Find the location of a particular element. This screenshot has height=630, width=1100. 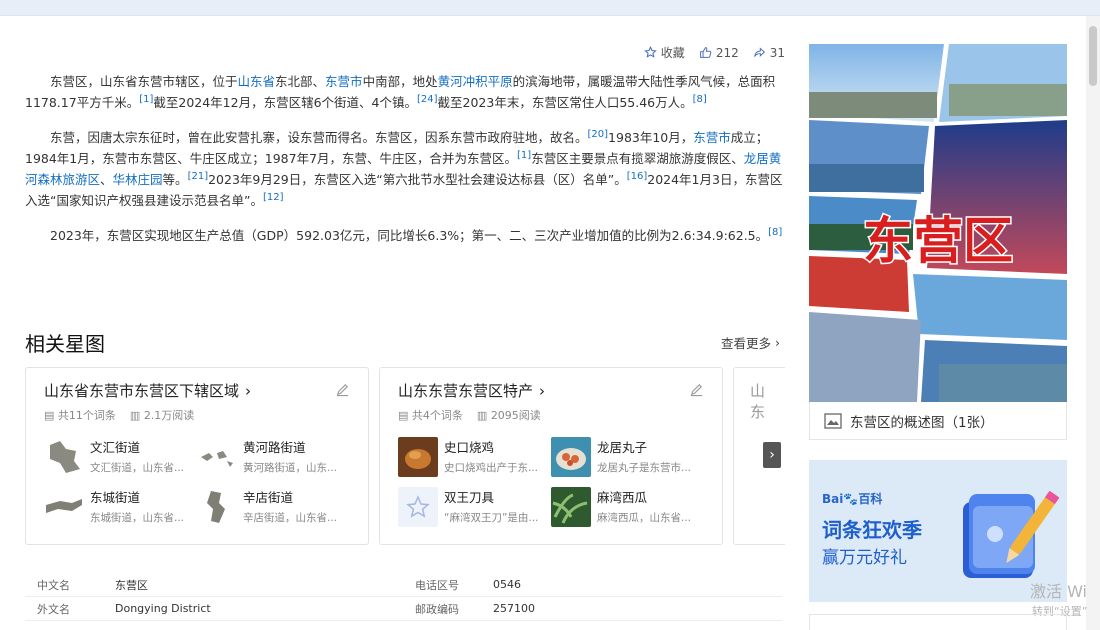

info-value: 257100 is located at coordinates (514, 608).